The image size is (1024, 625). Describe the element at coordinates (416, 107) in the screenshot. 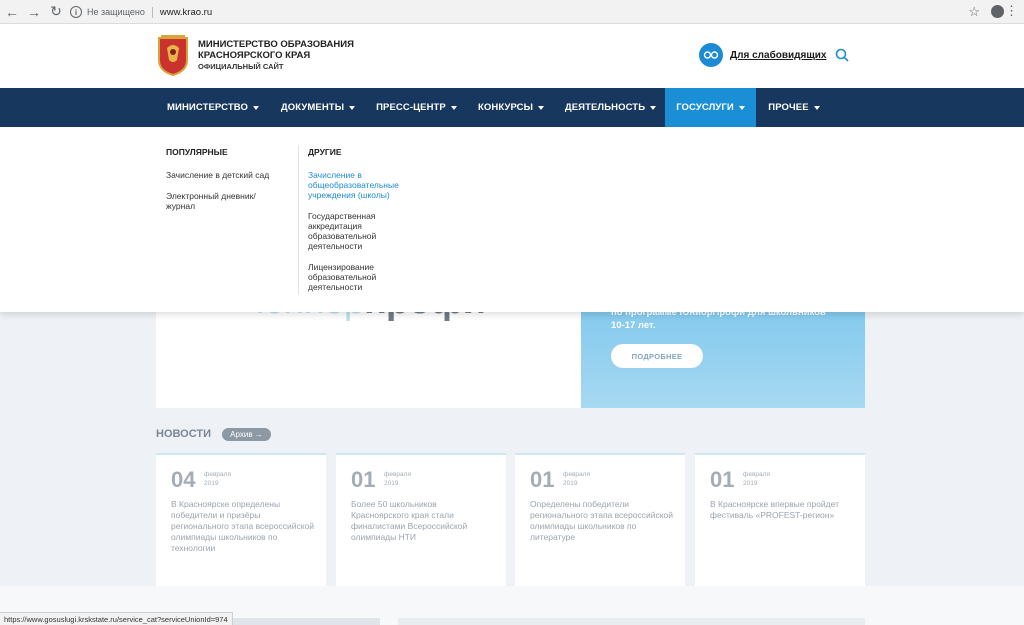

I see `nav-item-press-center: ПРЕСС-ЦЕНТР` at that location.